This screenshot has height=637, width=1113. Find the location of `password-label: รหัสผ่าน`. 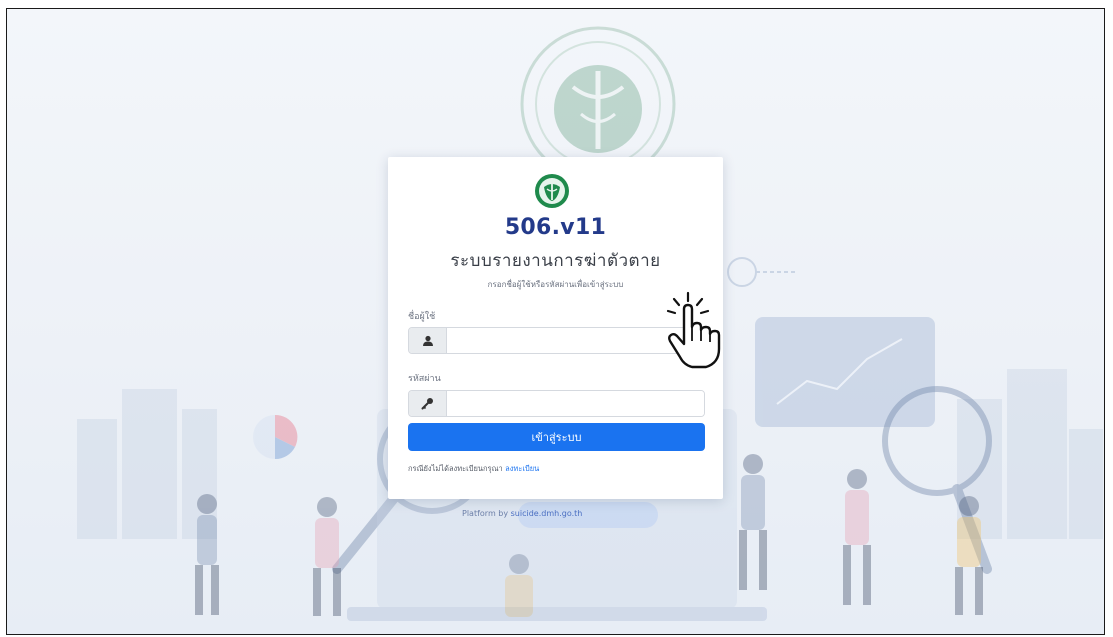

password-label: รหัสผ่าน is located at coordinates (424, 379).